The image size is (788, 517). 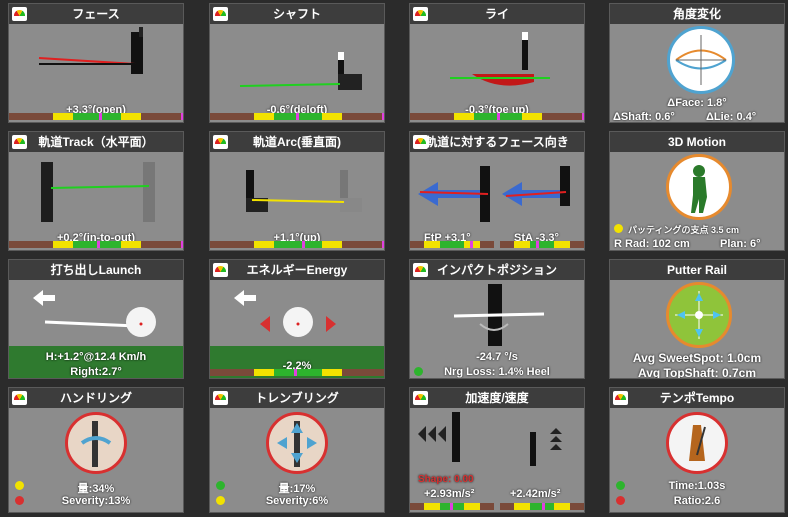 What do you see at coordinates (96, 398) in the screenshot?
I see `handling-title: ハンドリング` at bounding box center [96, 398].